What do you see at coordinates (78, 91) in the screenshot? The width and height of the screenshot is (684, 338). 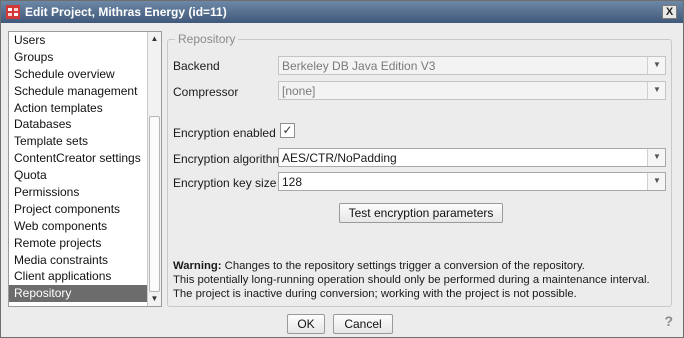 I see `sidebar-item-schedule-management: Schedule management` at bounding box center [78, 91].